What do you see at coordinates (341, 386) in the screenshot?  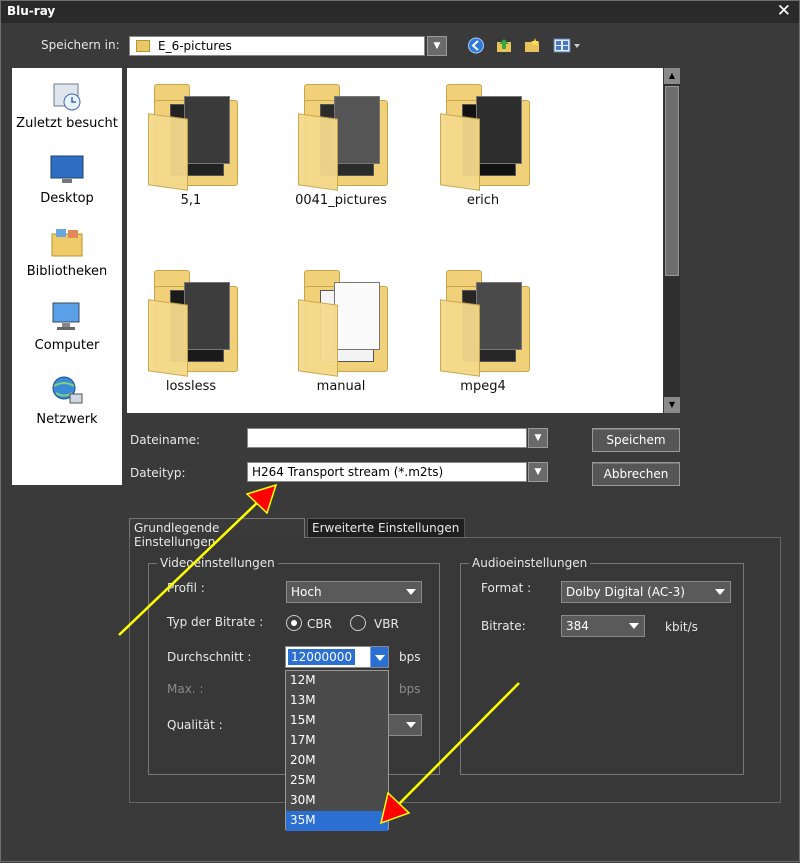 I see `folder-name: manual` at bounding box center [341, 386].